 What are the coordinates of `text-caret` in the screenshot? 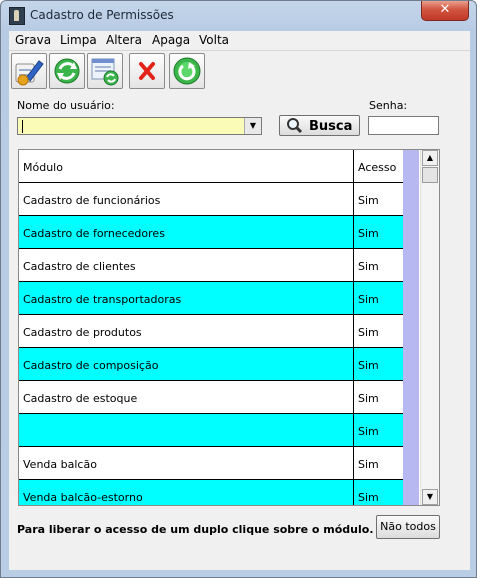 It's located at (22, 126).